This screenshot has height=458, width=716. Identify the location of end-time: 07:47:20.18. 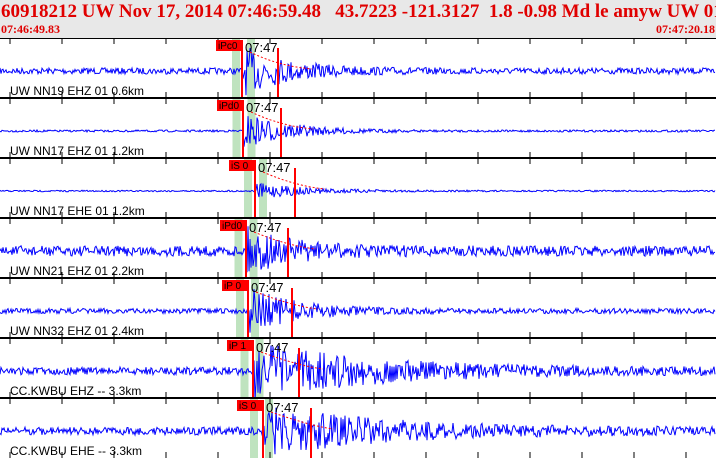
(685, 29).